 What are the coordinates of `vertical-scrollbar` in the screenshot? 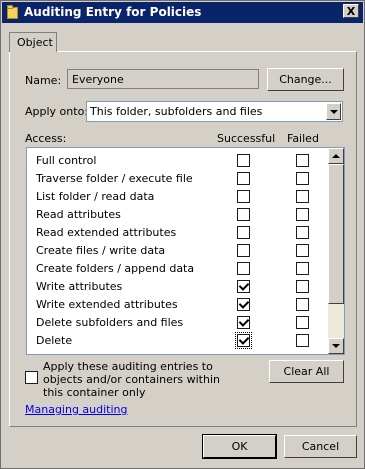 It's located at (336, 251).